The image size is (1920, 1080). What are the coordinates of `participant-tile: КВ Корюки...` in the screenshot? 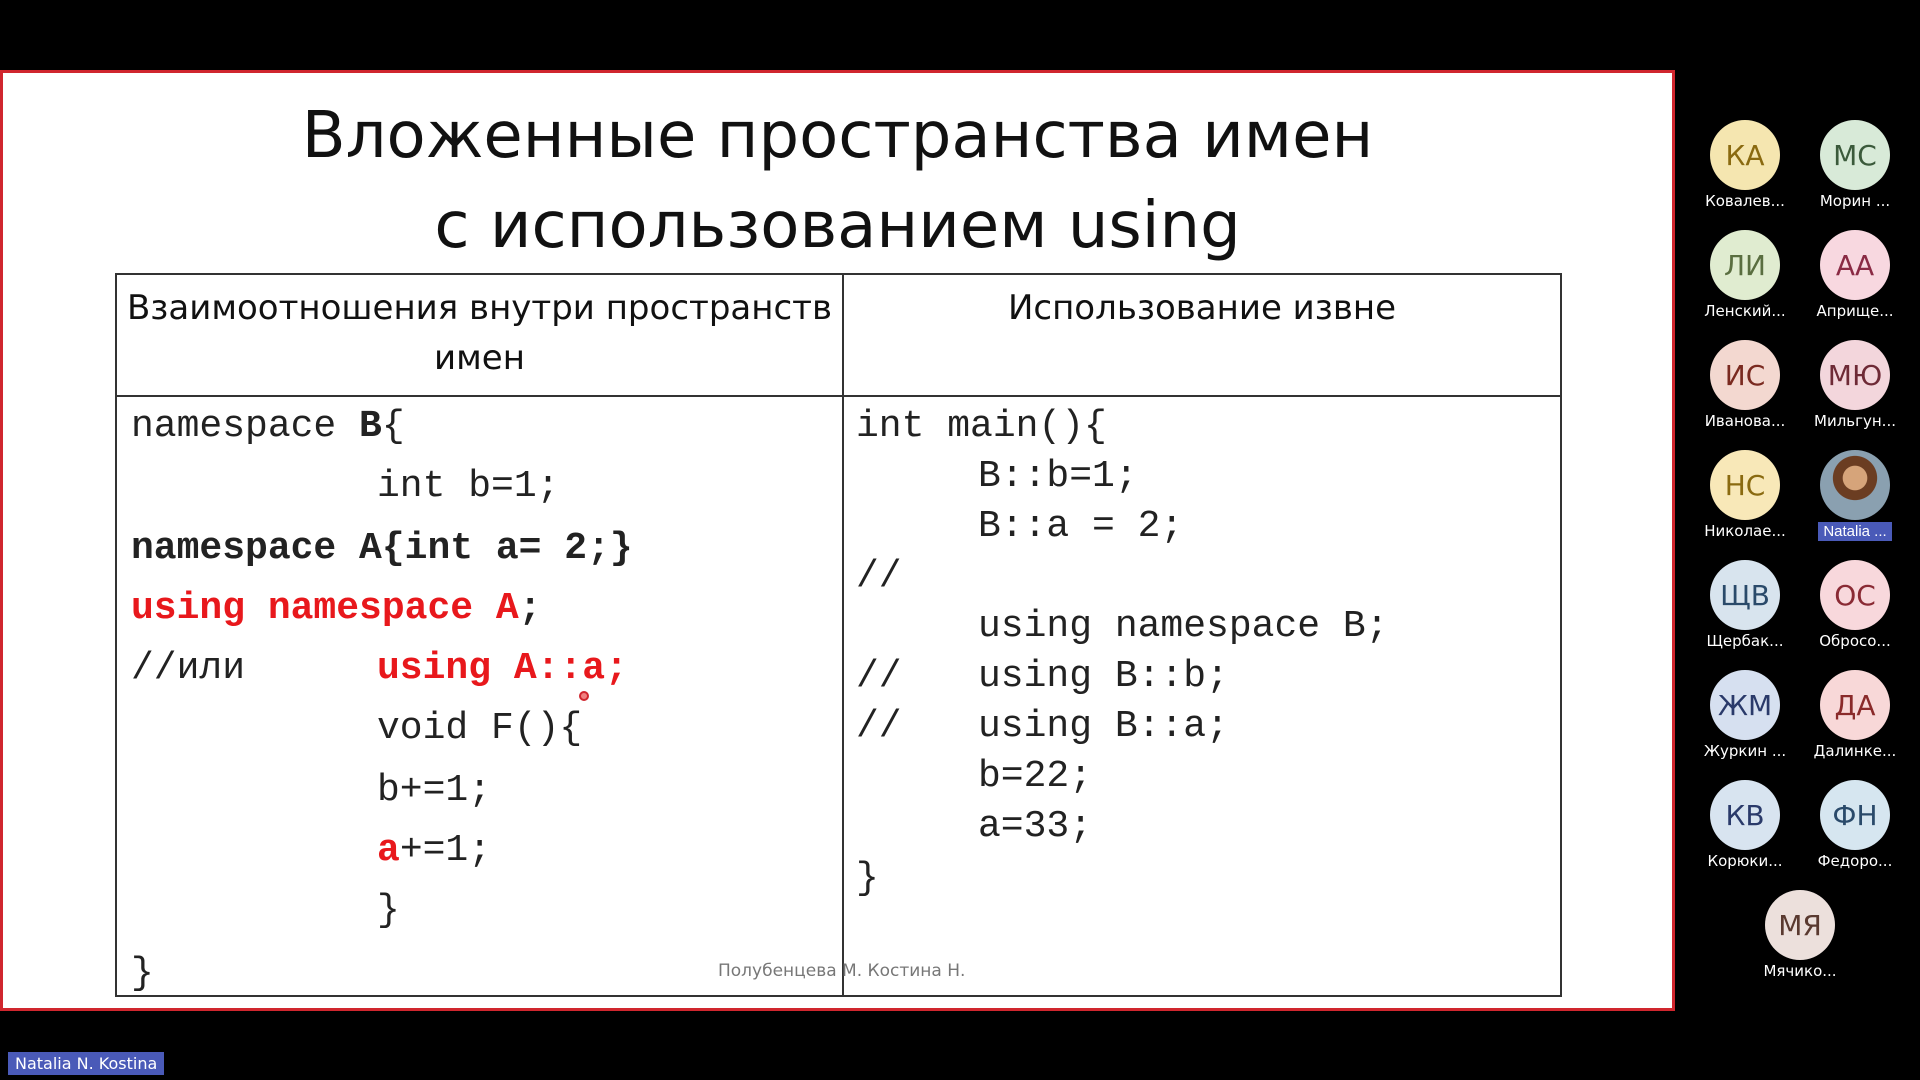 It's located at (1745, 825).